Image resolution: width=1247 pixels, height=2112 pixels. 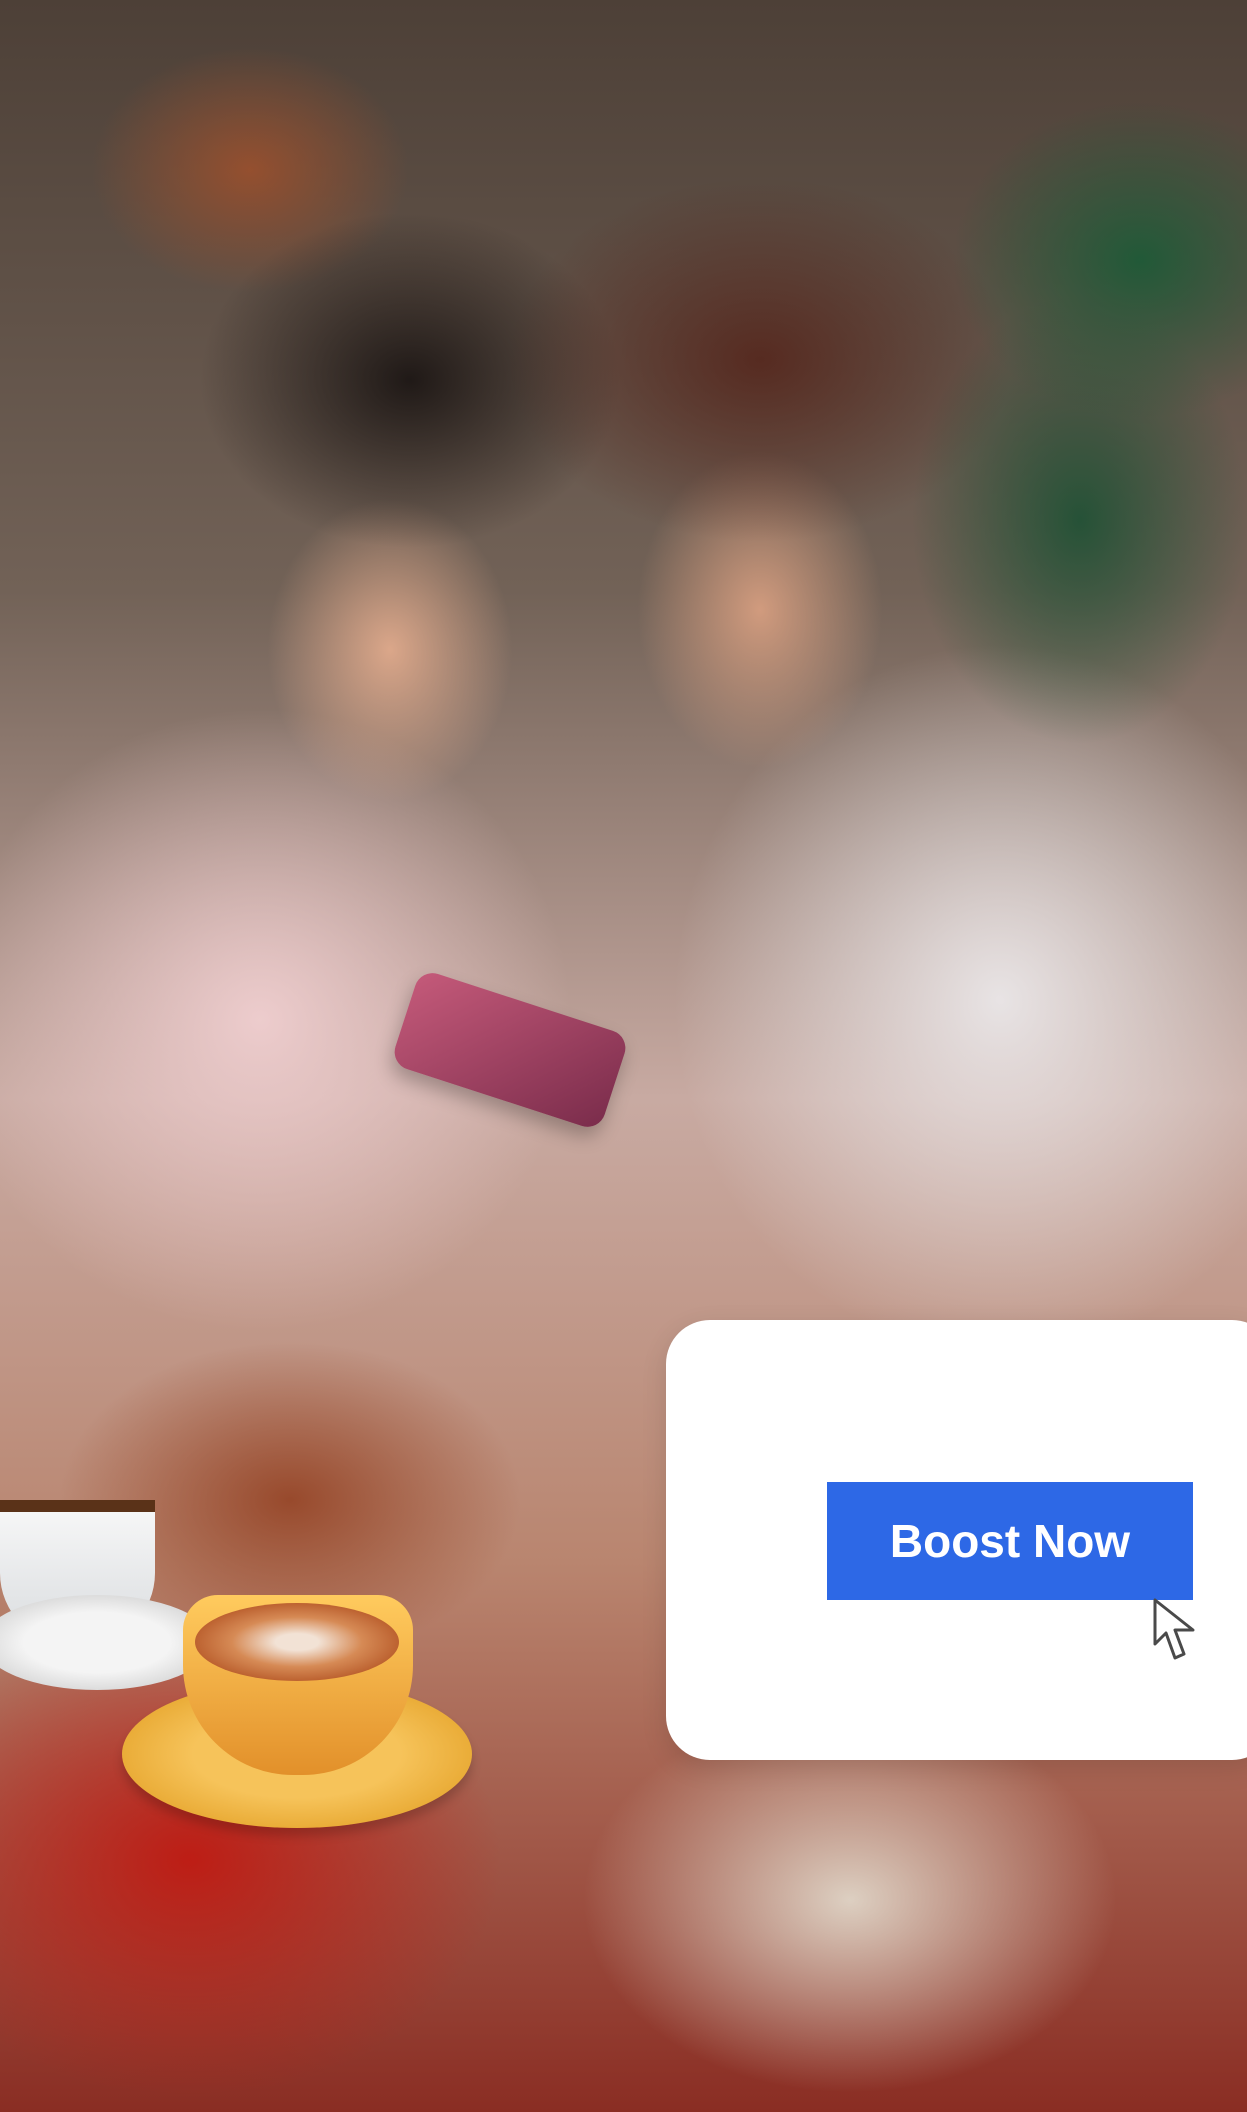 What do you see at coordinates (297, 1642) in the screenshot?
I see `latte-art` at bounding box center [297, 1642].